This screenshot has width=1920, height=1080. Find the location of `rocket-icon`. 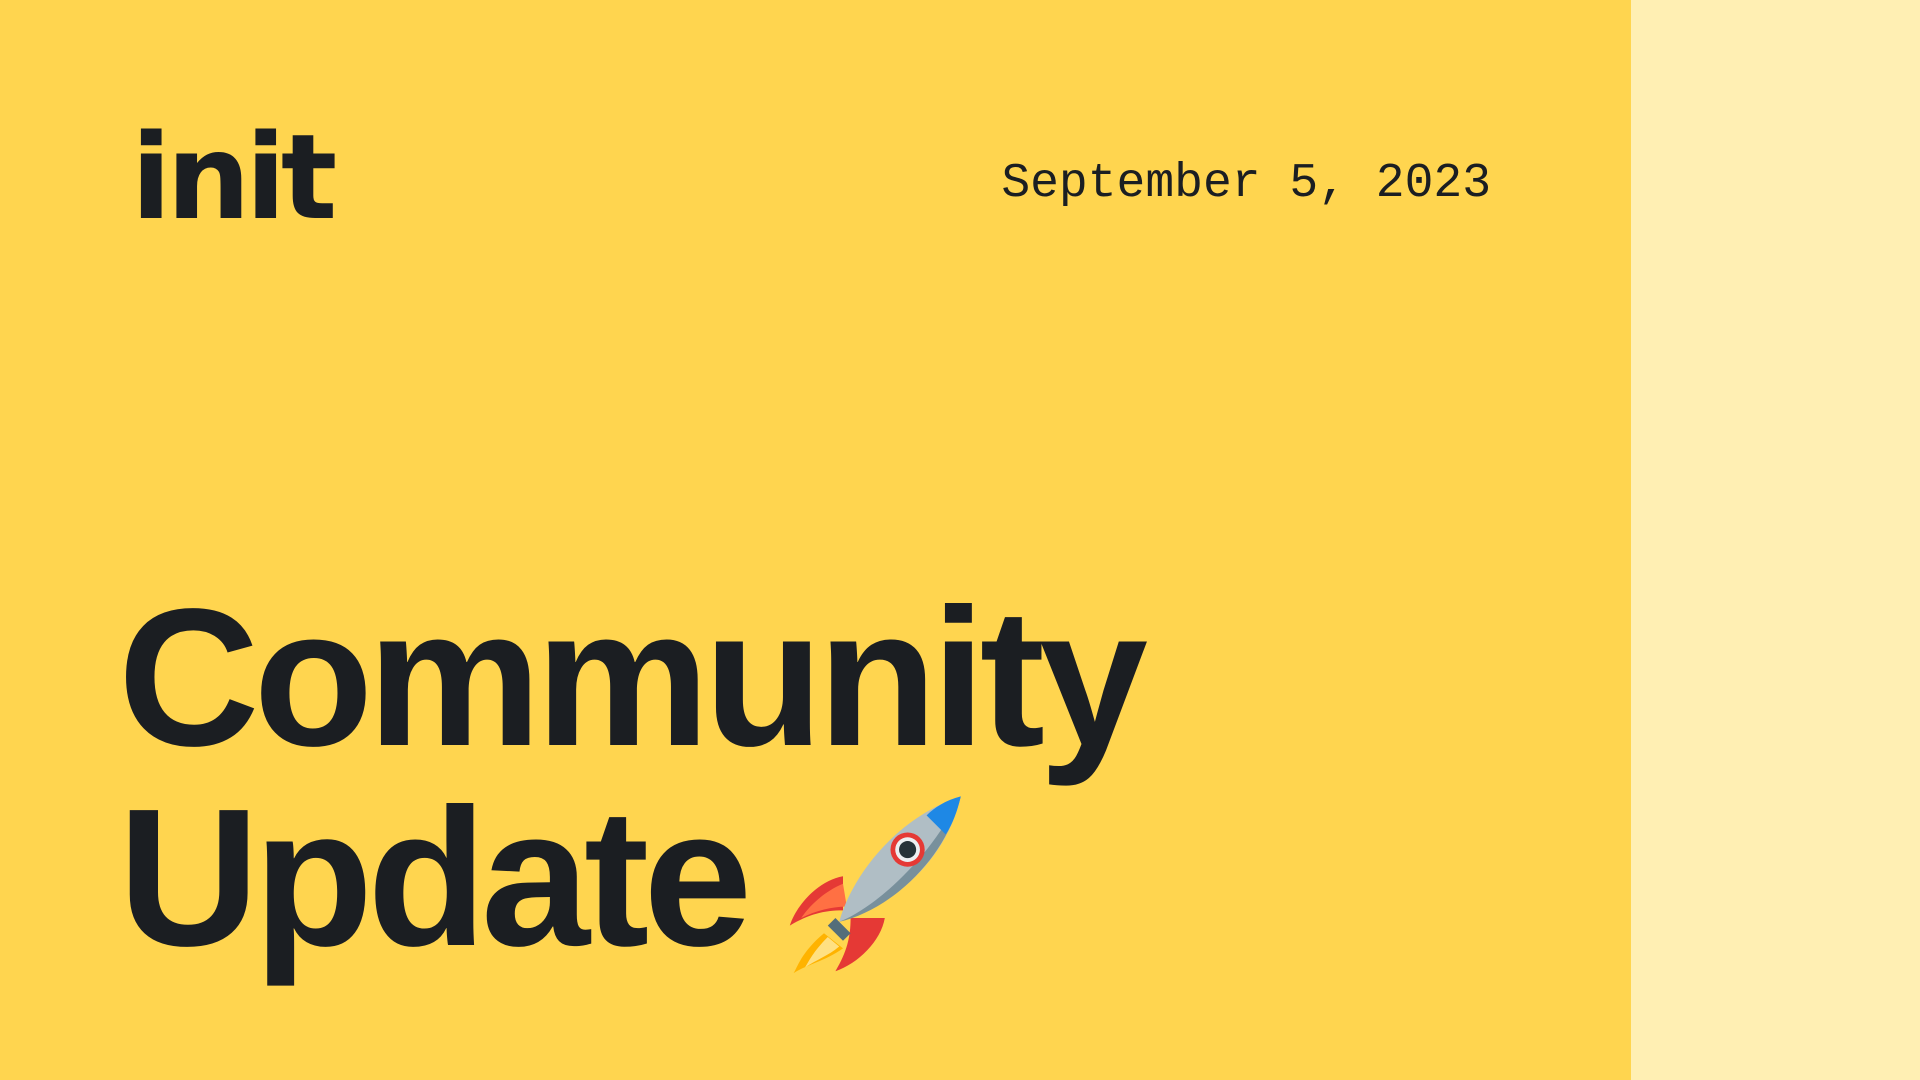

rocket-icon is located at coordinates (876, 885).